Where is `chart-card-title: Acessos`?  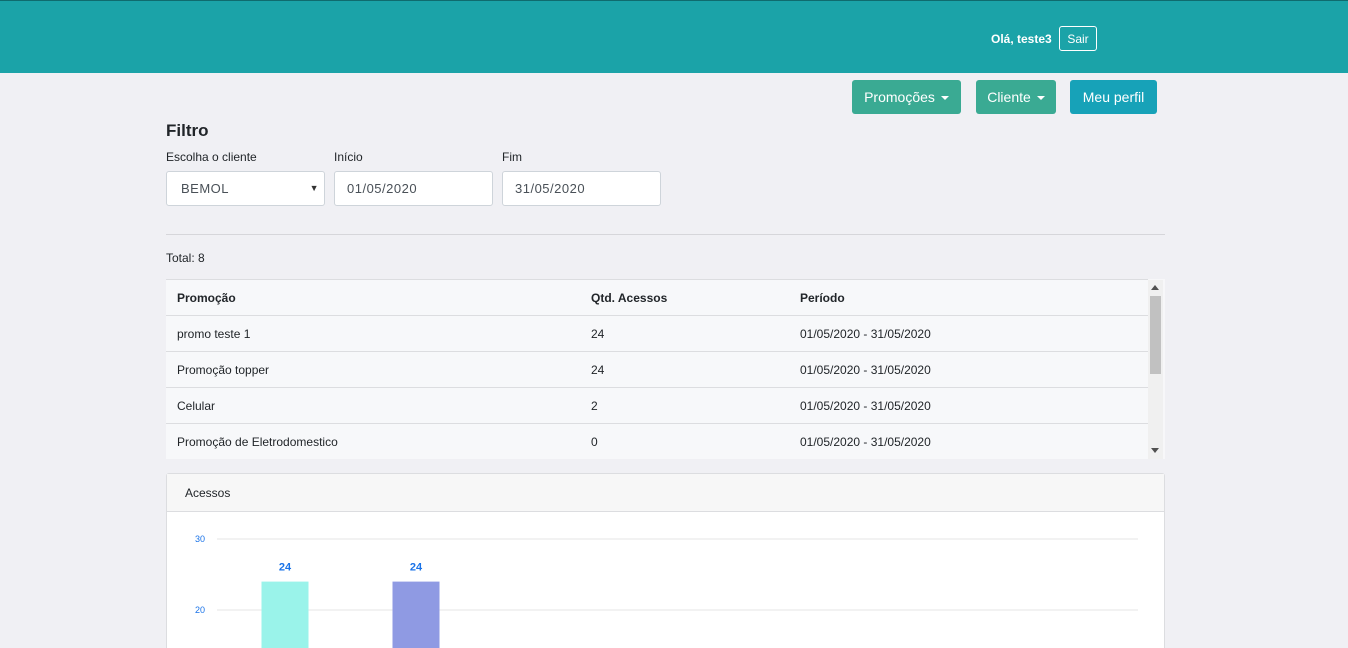 chart-card-title: Acessos is located at coordinates (665, 493).